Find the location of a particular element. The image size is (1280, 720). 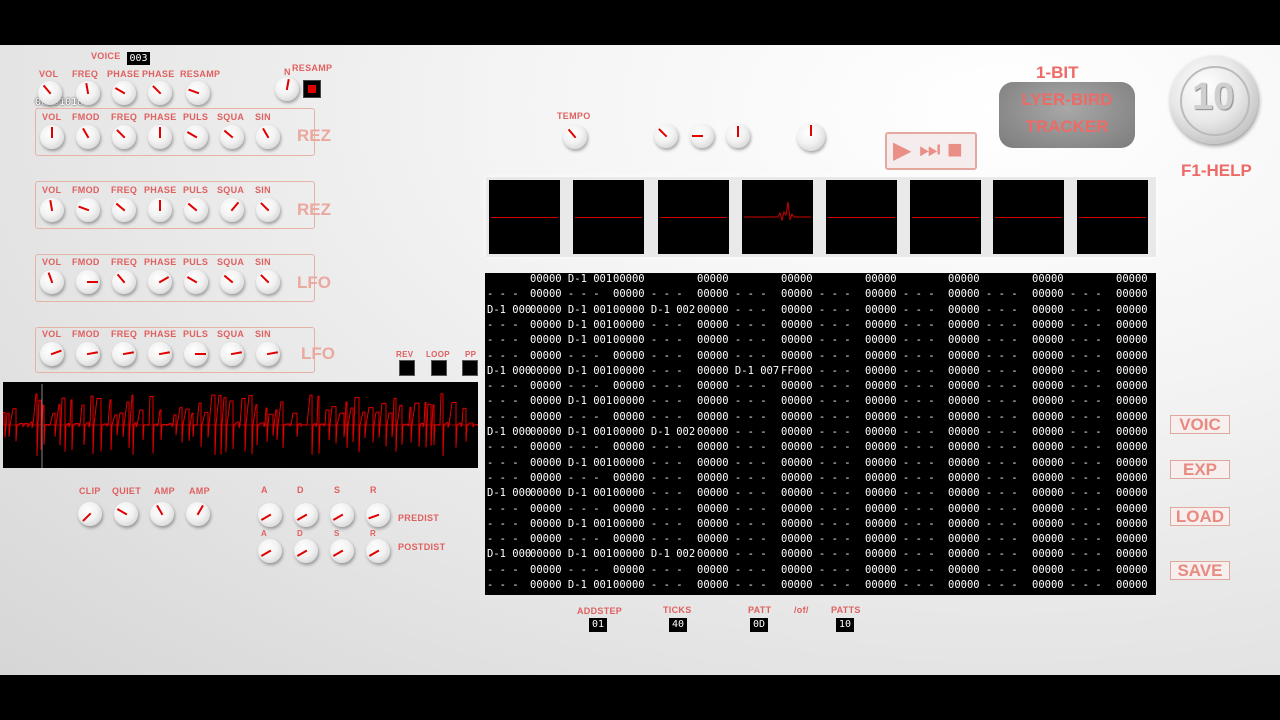

postdist-d-knob is located at coordinates (306, 551).